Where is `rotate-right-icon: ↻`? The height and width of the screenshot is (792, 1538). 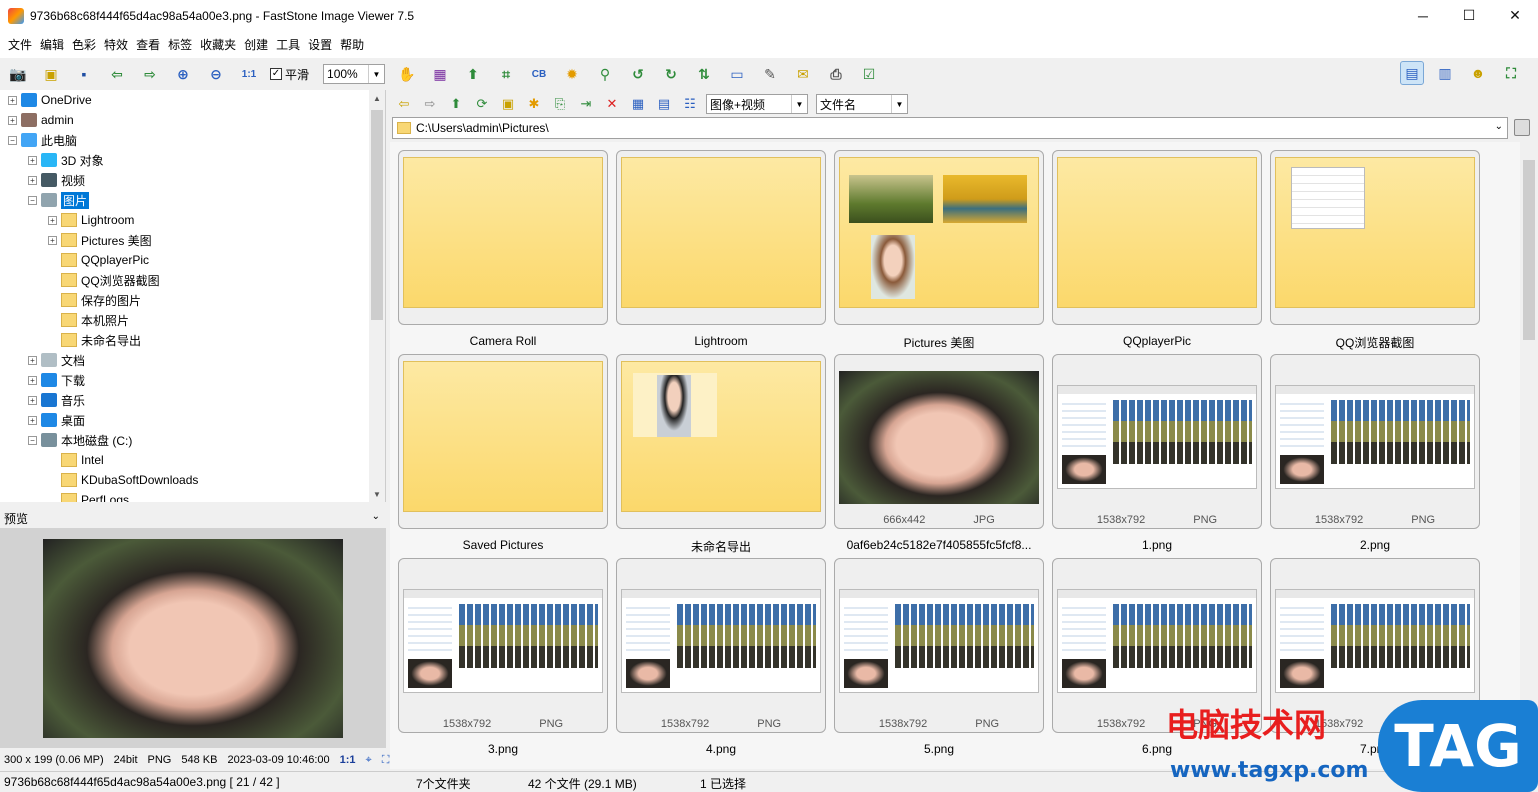 rotate-right-icon: ↻ is located at coordinates (671, 74).